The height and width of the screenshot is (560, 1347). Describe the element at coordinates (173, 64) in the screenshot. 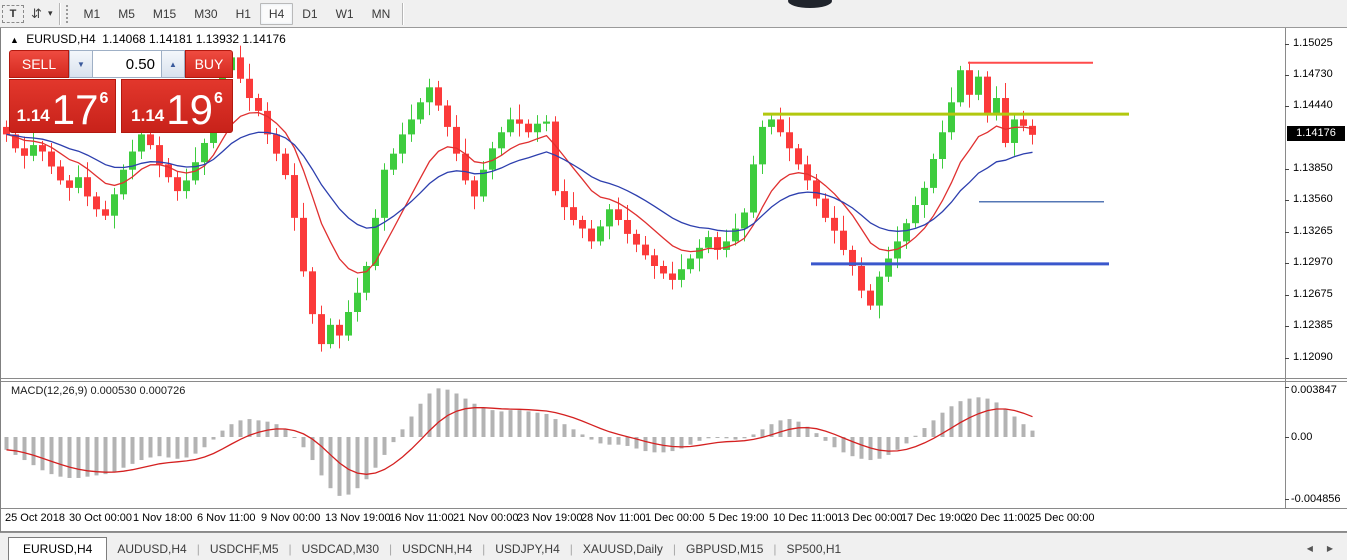

I see `volume-increase-button: ▲` at that location.